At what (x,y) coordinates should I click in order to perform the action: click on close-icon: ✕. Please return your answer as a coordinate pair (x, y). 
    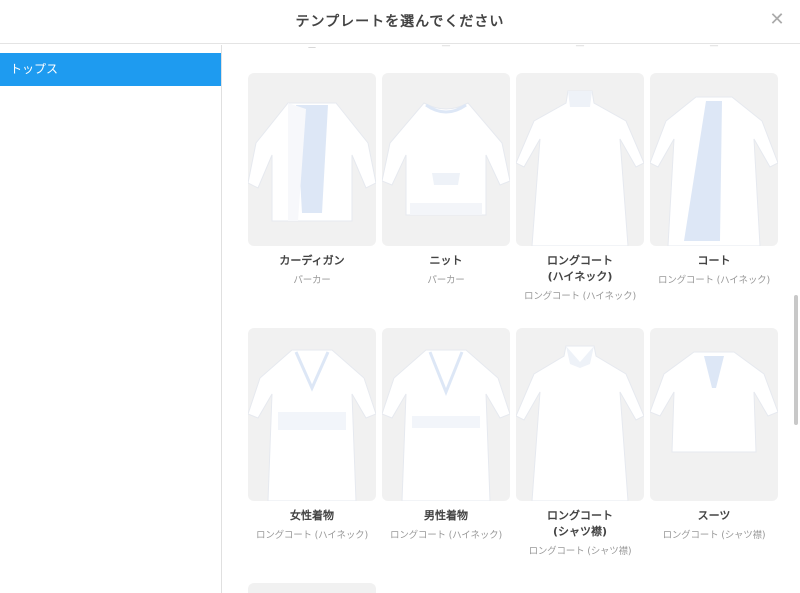
    Looking at the image, I should click on (777, 20).